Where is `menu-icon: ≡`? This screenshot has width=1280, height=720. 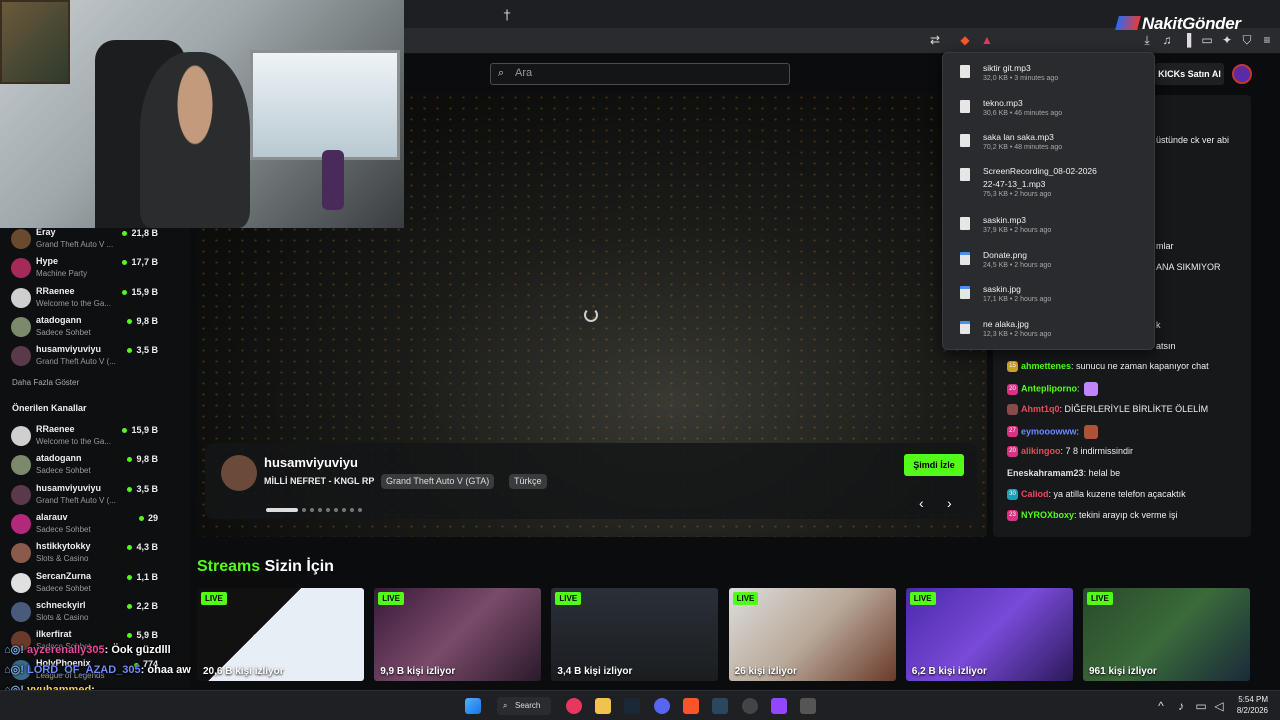 menu-icon: ≡ is located at coordinates (1267, 40).